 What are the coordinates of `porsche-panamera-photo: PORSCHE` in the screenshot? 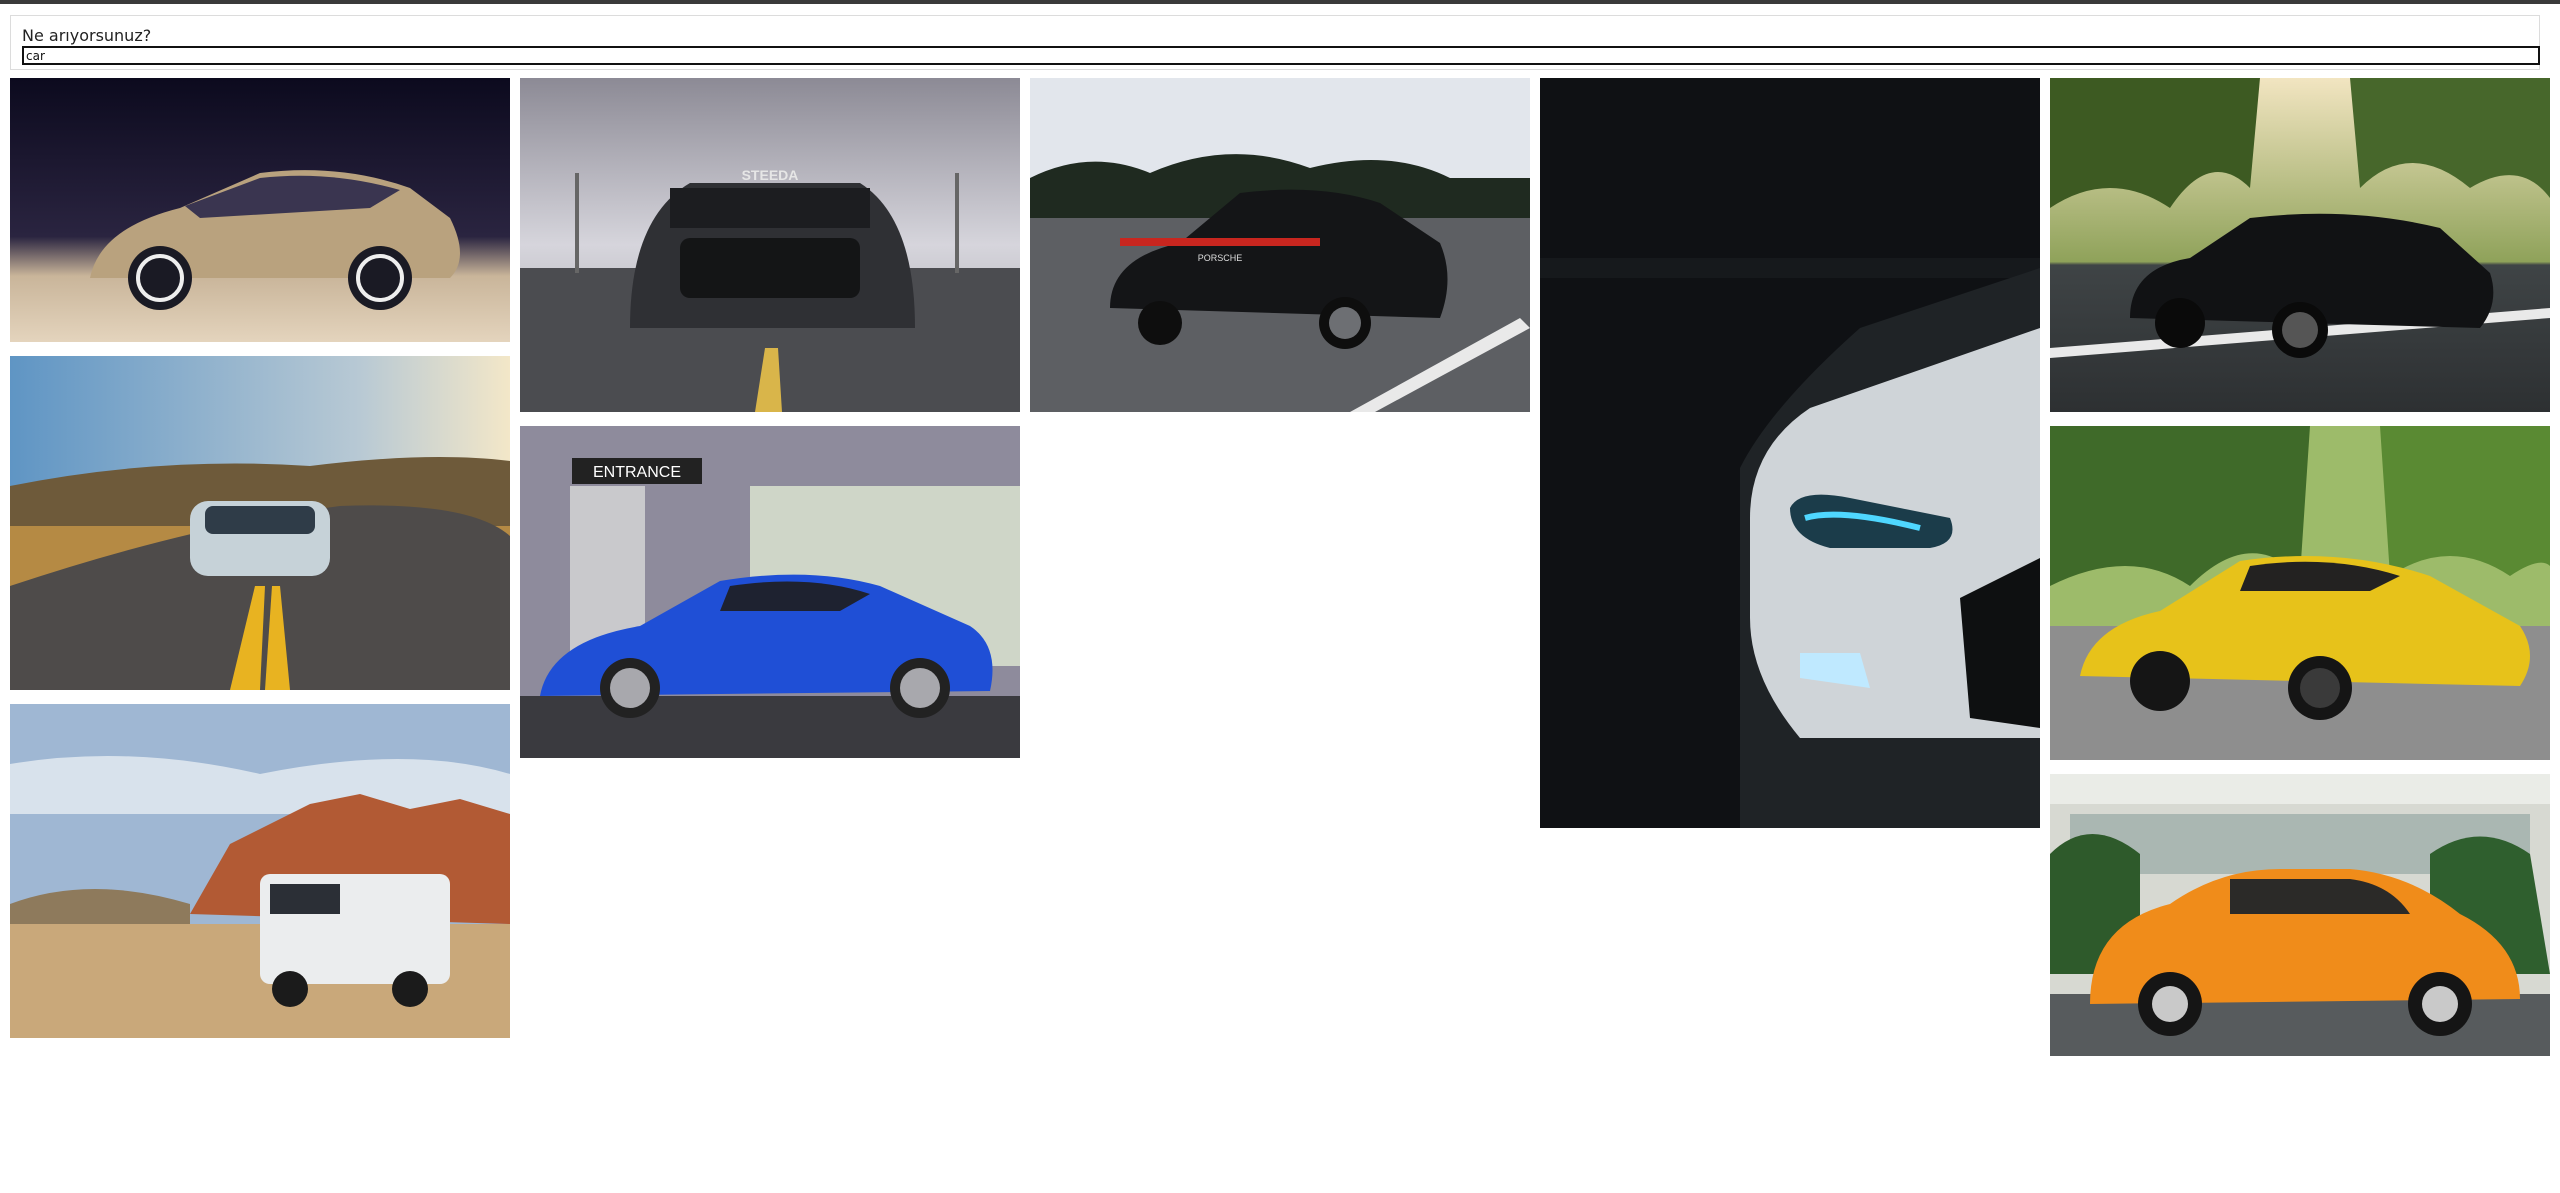 It's located at (1280, 245).